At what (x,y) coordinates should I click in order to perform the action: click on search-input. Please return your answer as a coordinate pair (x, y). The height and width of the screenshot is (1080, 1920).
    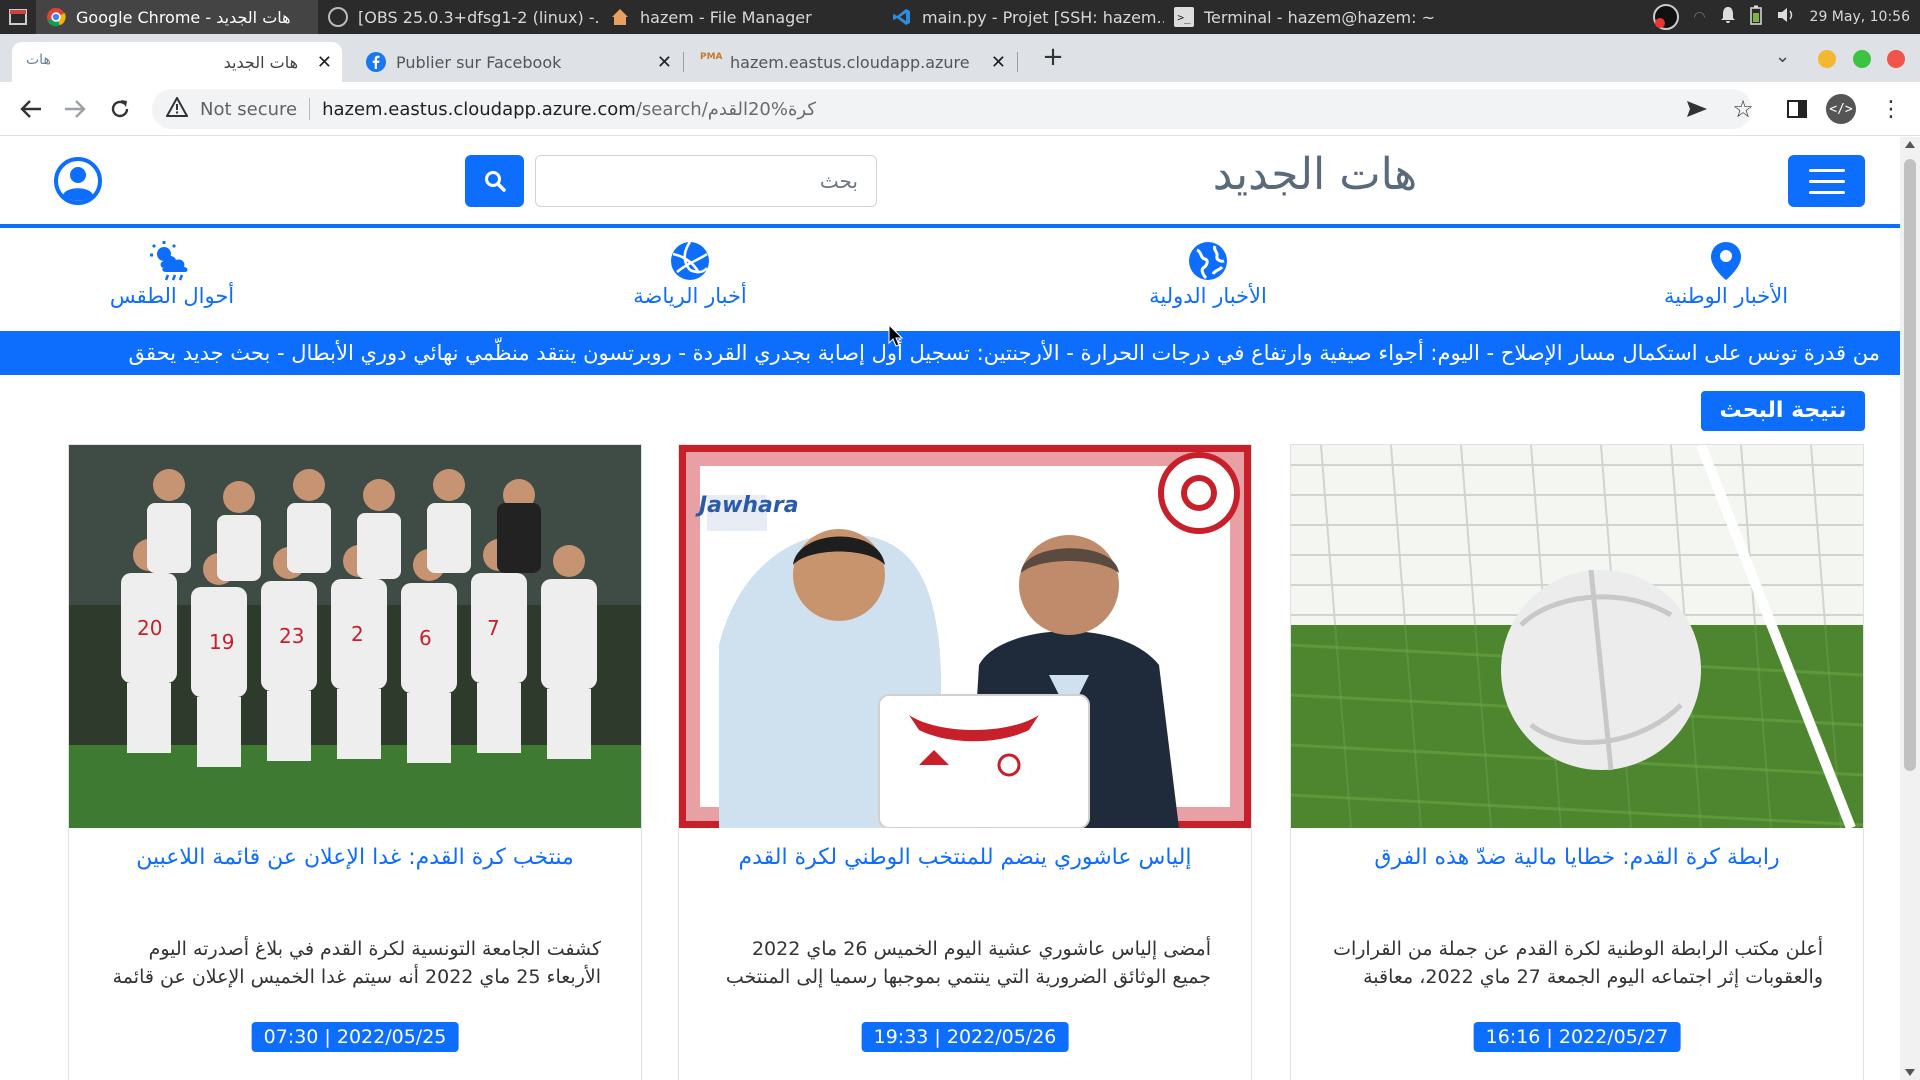
    Looking at the image, I should click on (706, 181).